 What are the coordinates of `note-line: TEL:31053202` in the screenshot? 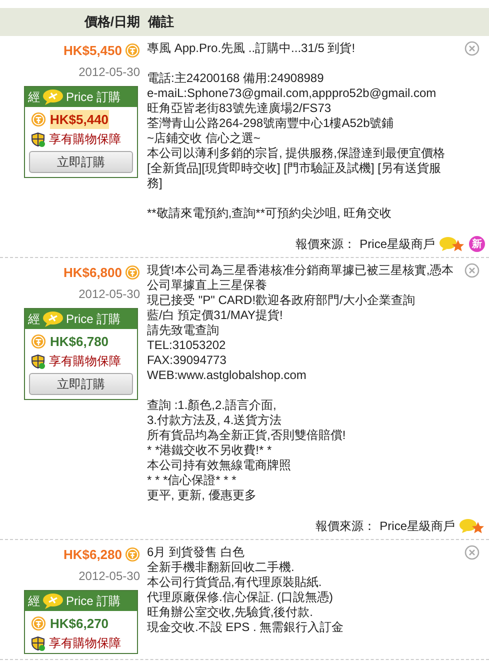 It's located at (187, 345).